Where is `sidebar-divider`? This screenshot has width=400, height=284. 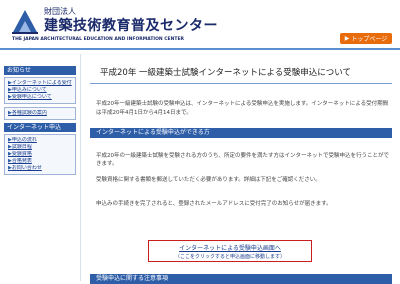
sidebar-divider is located at coordinates (80, 167).